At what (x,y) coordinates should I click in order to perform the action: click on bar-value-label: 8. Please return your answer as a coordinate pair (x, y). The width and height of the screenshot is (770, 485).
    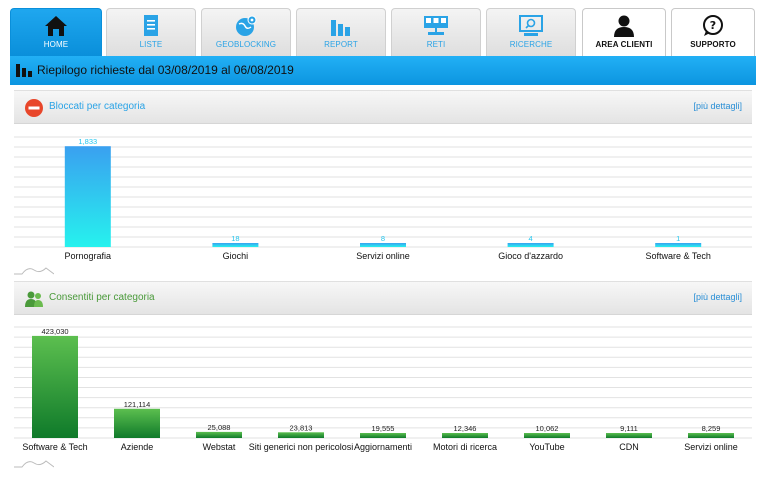
    Looking at the image, I should click on (383, 238).